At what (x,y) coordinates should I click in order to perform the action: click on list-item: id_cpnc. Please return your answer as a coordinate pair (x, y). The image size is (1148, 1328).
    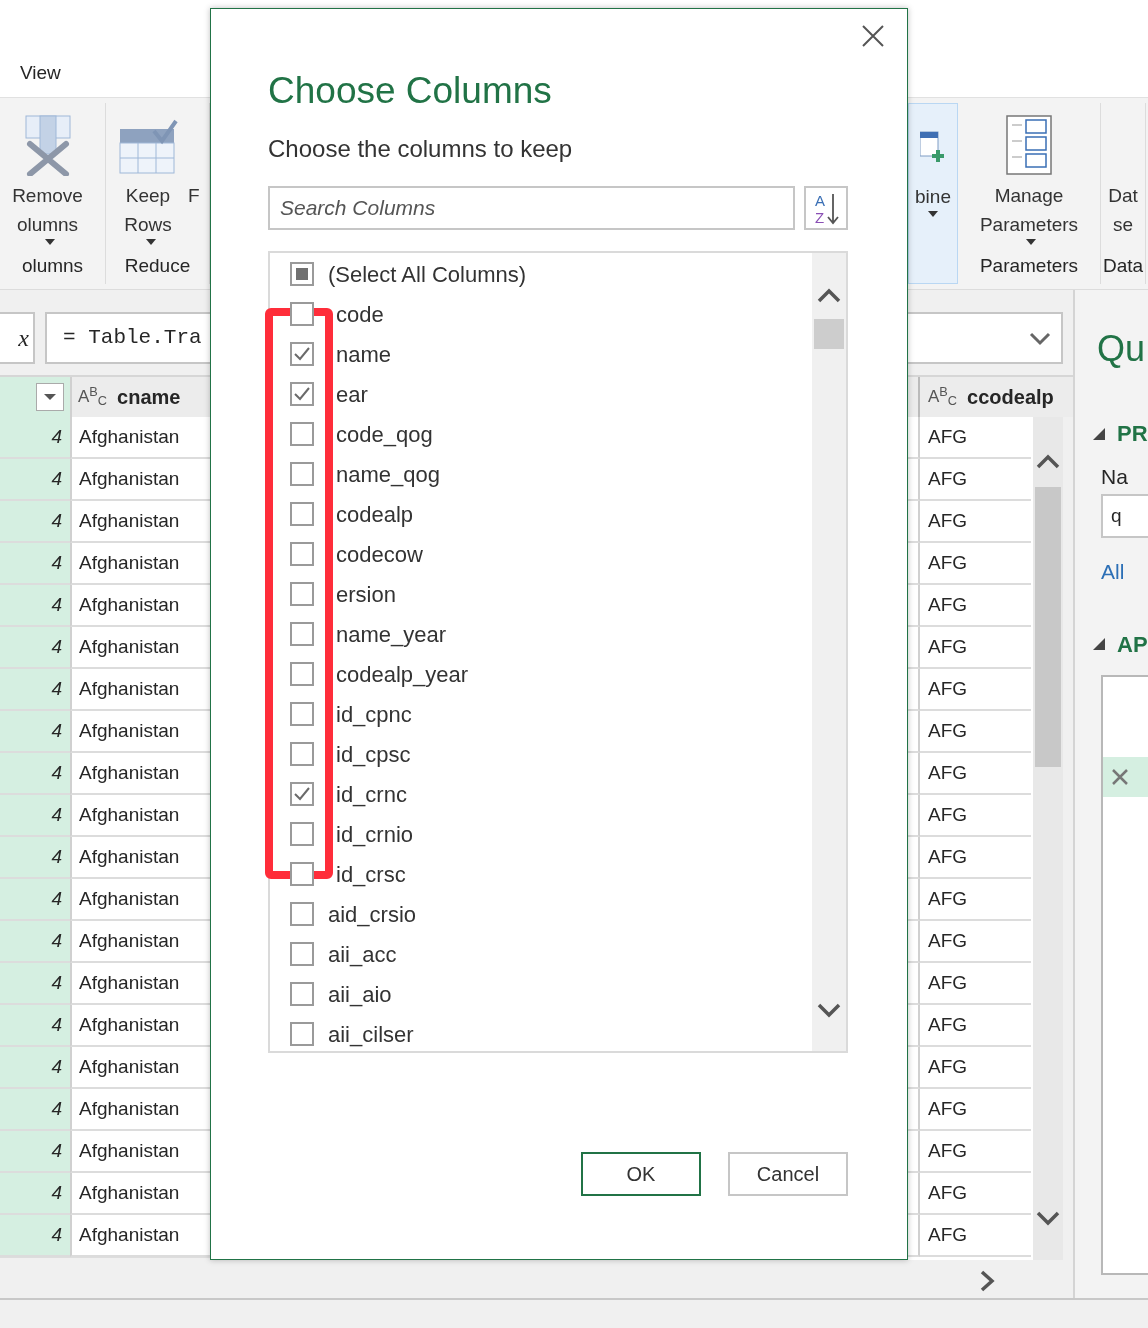
    Looking at the image, I should click on (541, 714).